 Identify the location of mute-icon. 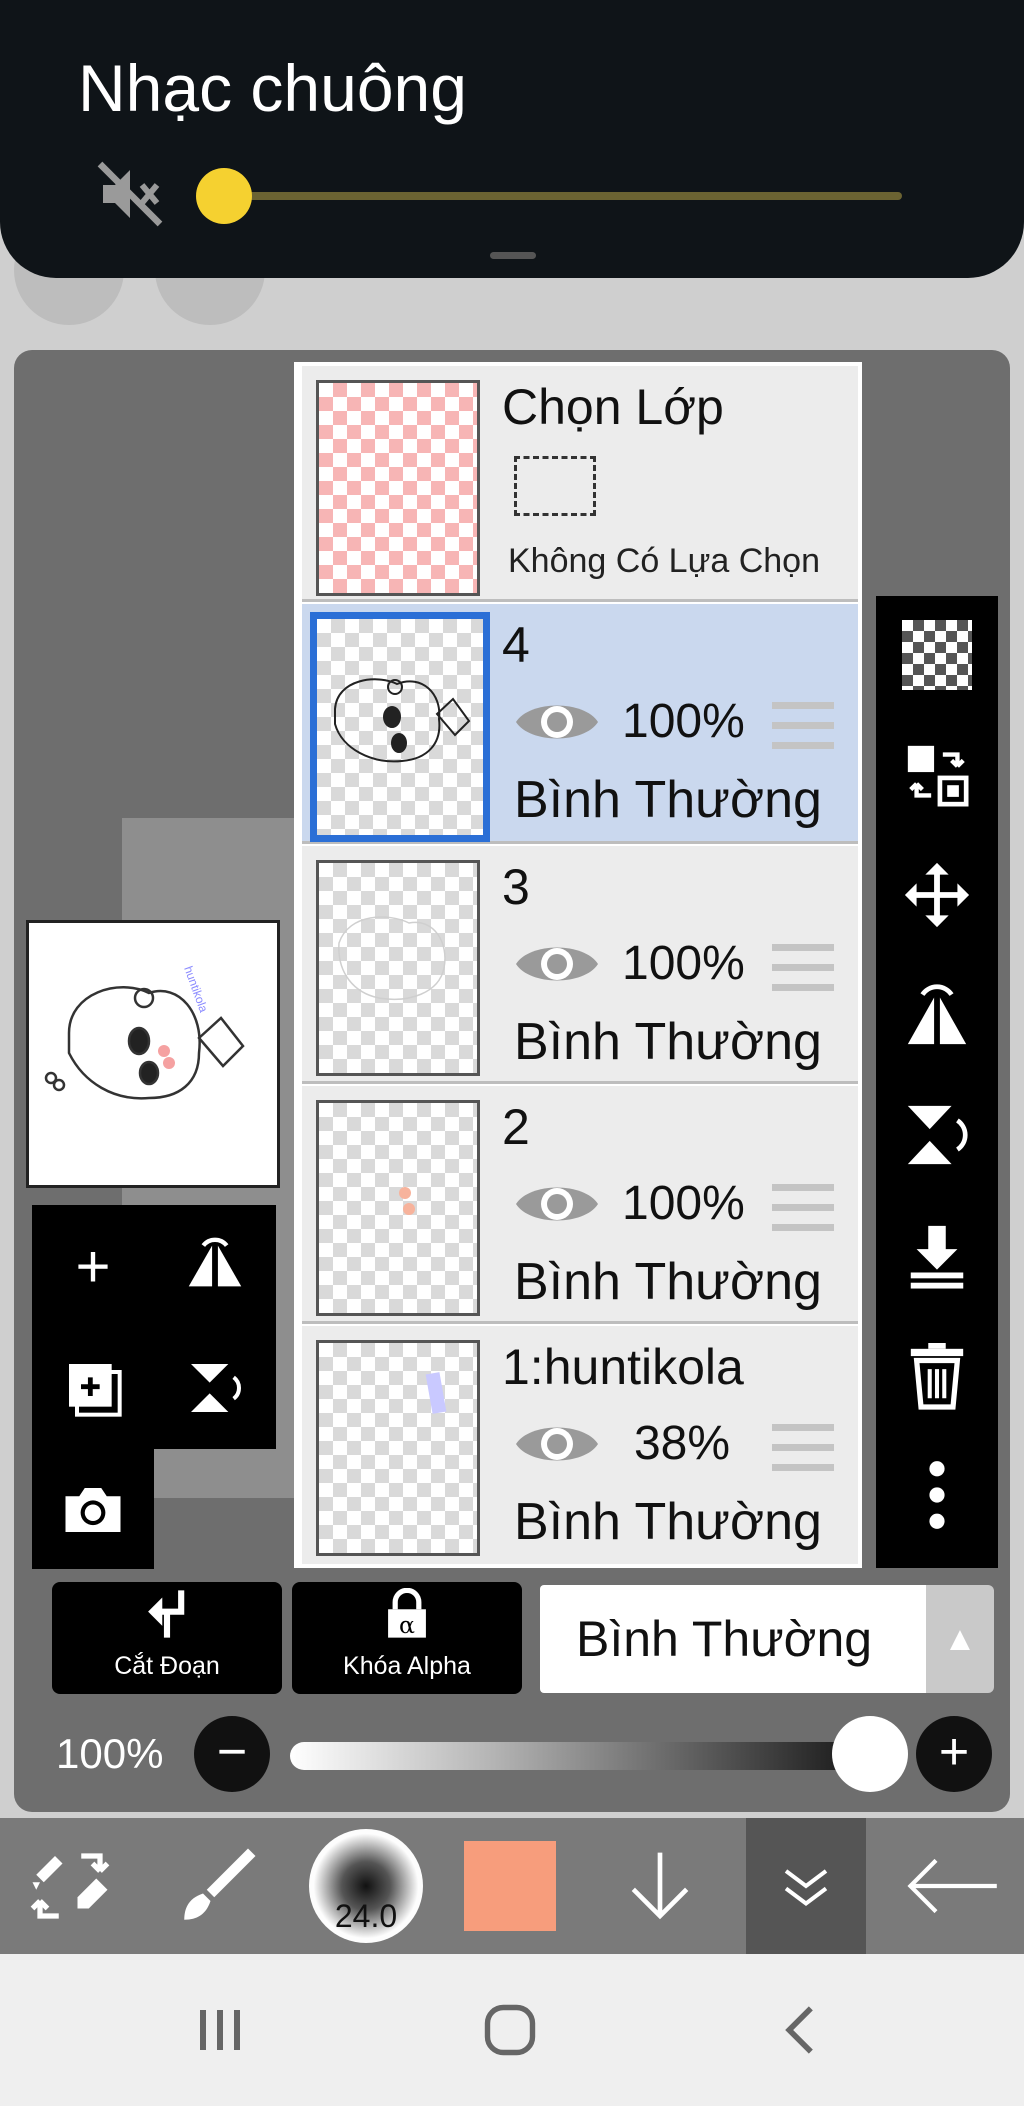
(130, 194).